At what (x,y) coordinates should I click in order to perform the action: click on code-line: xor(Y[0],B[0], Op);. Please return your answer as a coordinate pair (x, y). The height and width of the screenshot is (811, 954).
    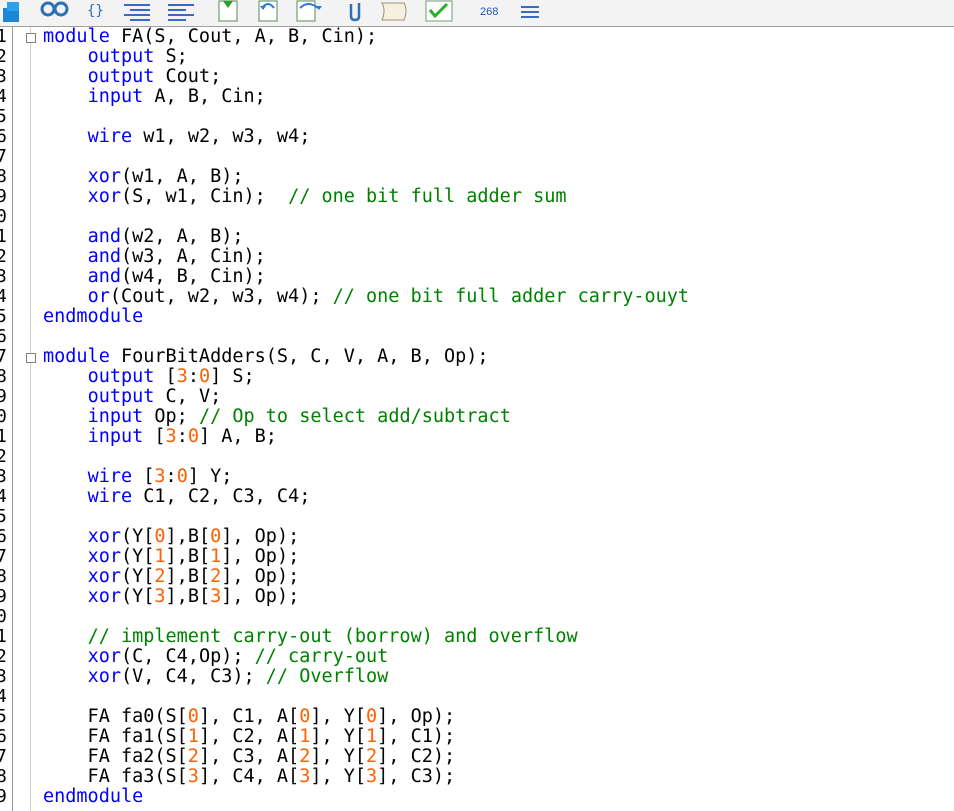
    Looking at the image, I should click on (171, 537).